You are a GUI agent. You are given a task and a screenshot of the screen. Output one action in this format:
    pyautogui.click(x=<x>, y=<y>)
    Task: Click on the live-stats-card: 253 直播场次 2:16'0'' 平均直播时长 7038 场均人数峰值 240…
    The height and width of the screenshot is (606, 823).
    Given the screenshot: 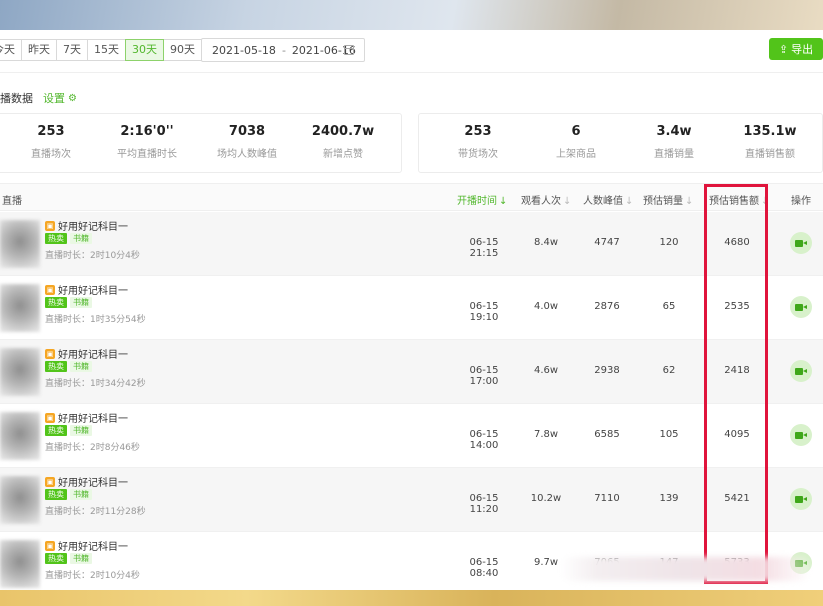 What is the action you would take?
    pyautogui.click(x=201, y=143)
    